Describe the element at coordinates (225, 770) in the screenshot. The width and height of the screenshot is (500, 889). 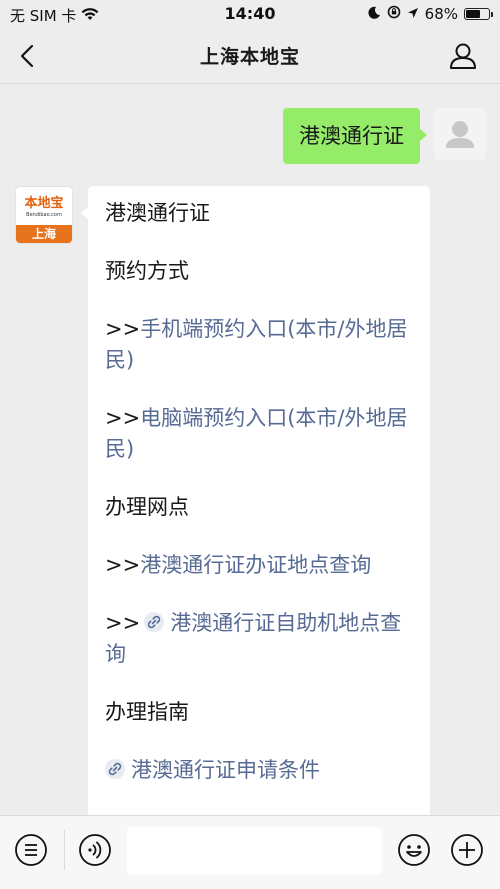
I see `conditions-link: 港澳通行证申请条件` at that location.